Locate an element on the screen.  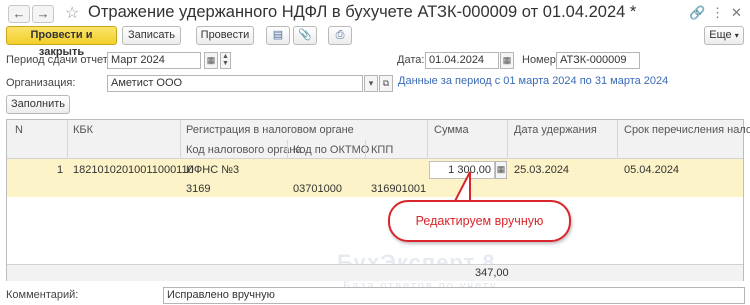
number-field: АТЗК-000009 is located at coordinates (598, 60).